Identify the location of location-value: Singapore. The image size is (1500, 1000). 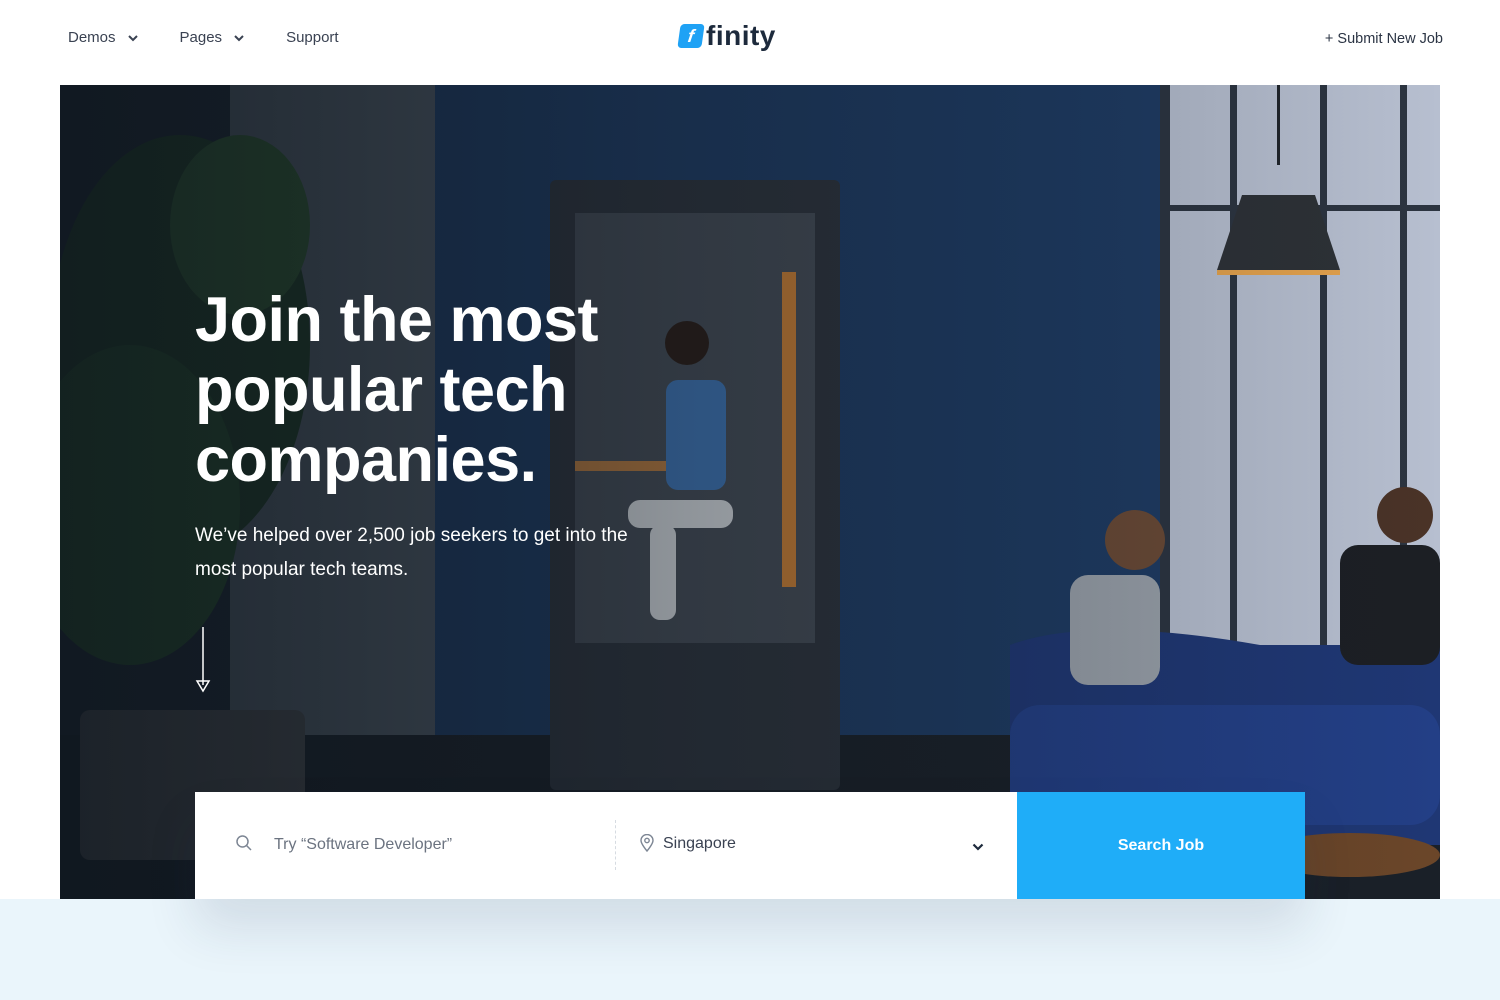
(699, 843).